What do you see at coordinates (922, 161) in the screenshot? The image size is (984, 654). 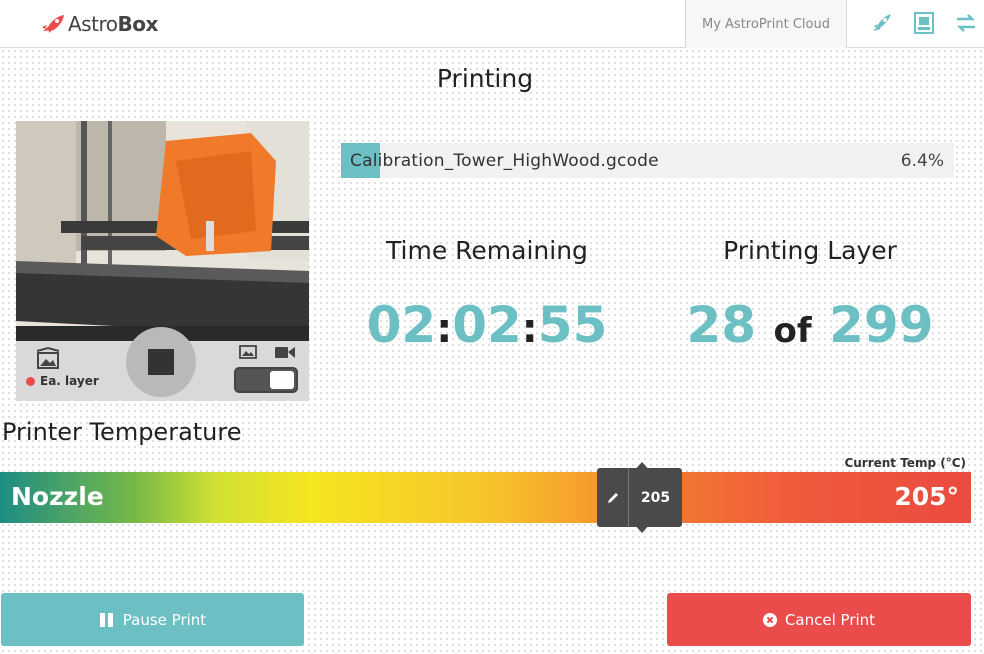 I see `file-progress-percent: 6.4%` at bounding box center [922, 161].